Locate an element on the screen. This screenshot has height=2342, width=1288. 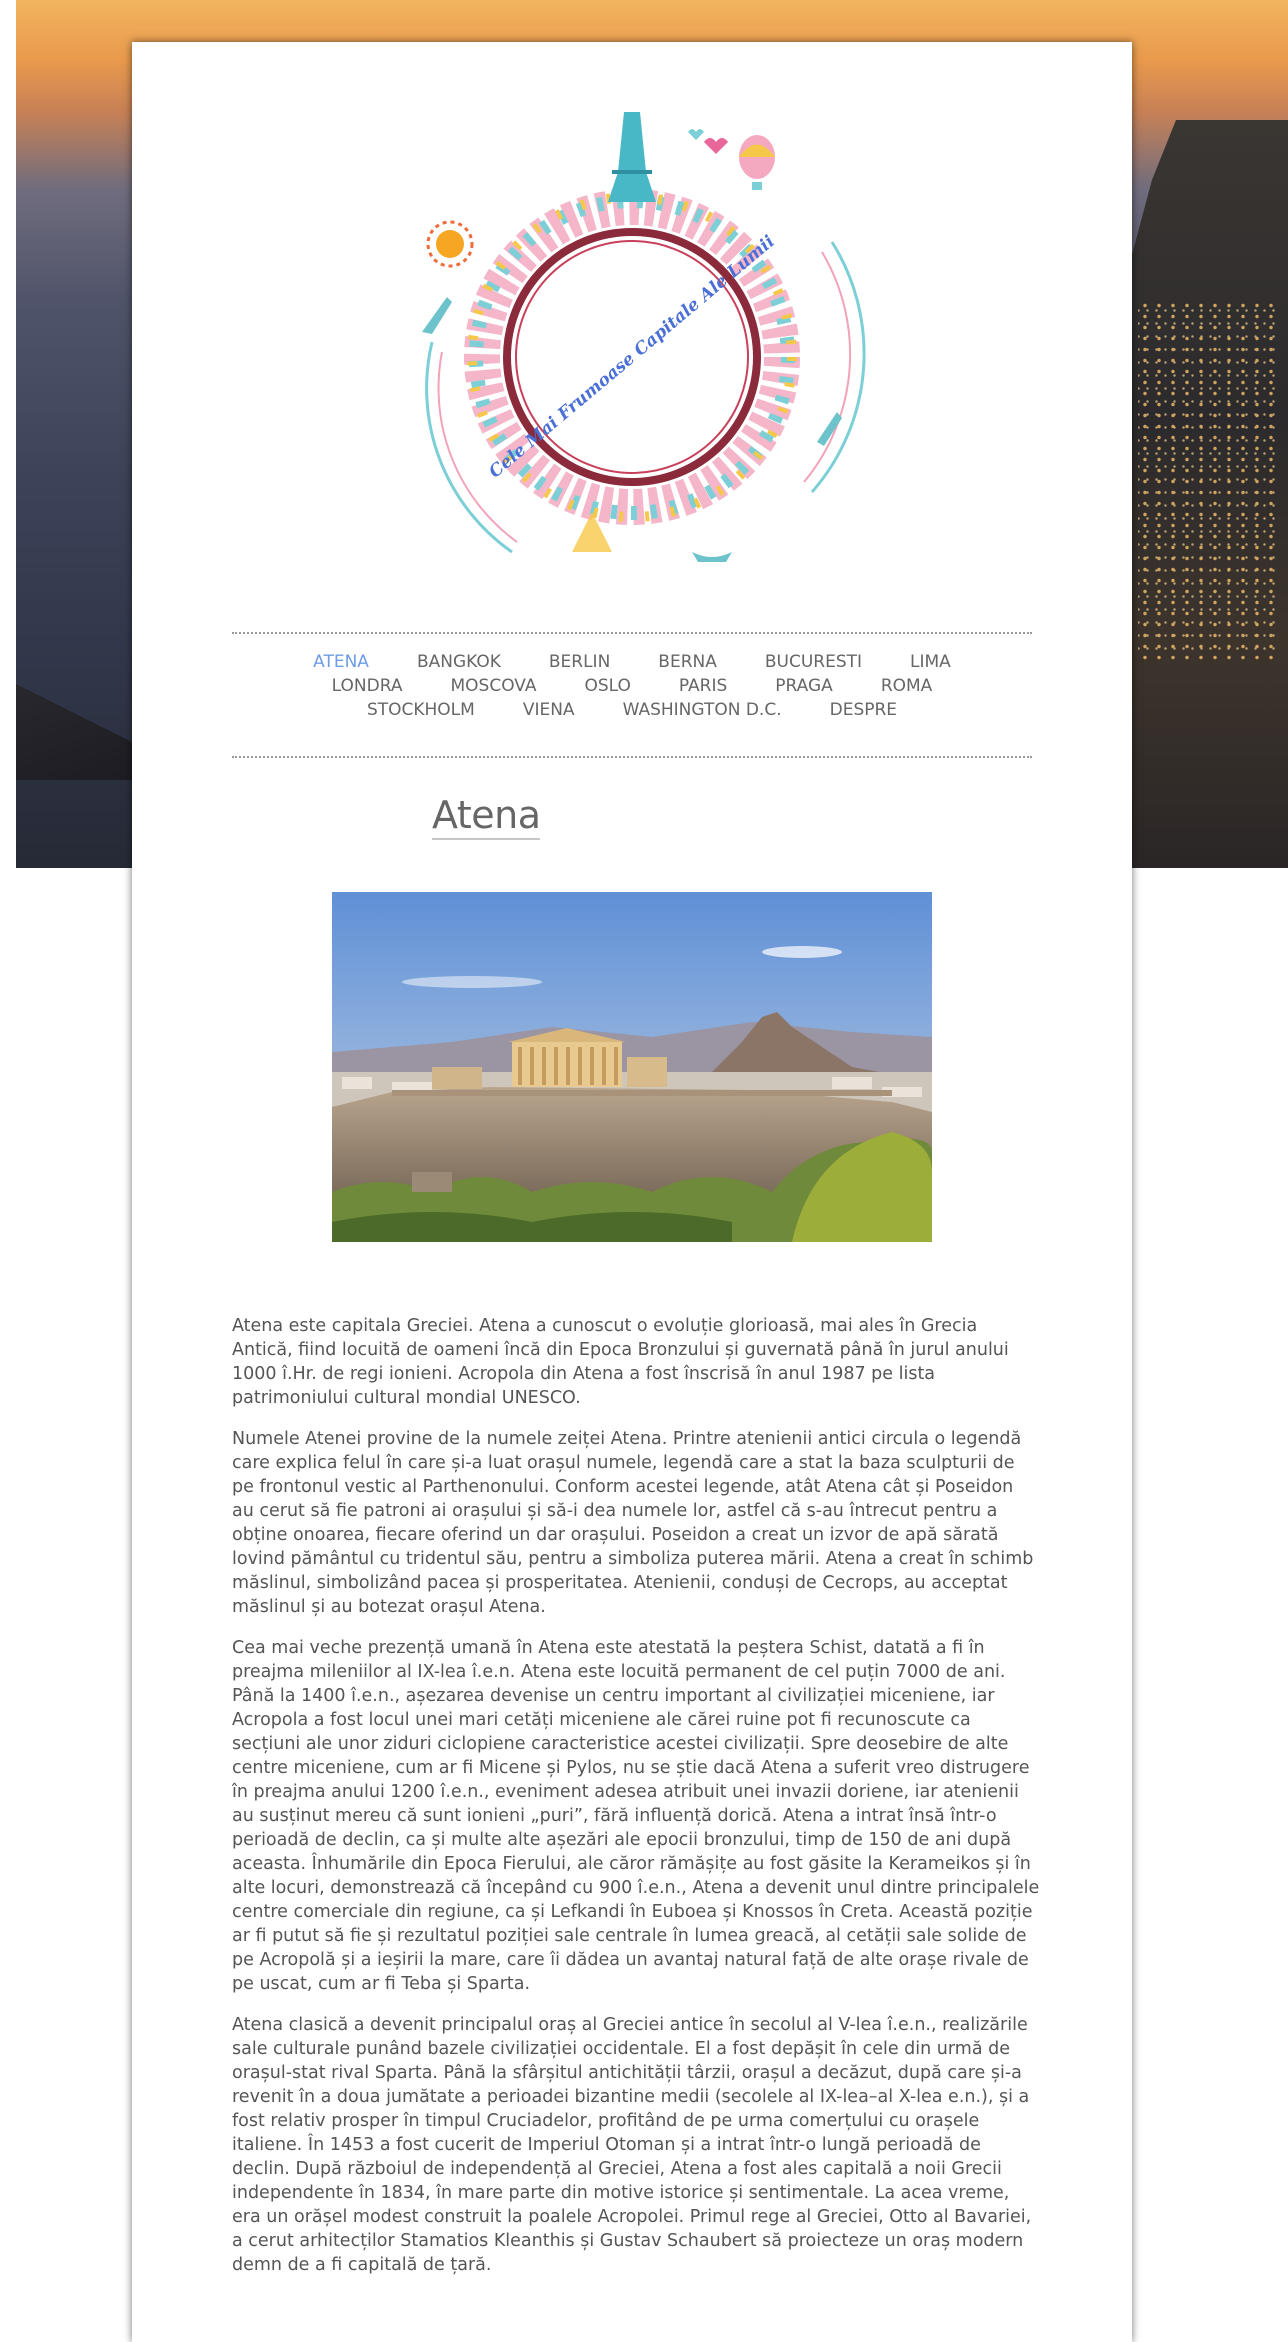
background-pier is located at coordinates (76, 732).